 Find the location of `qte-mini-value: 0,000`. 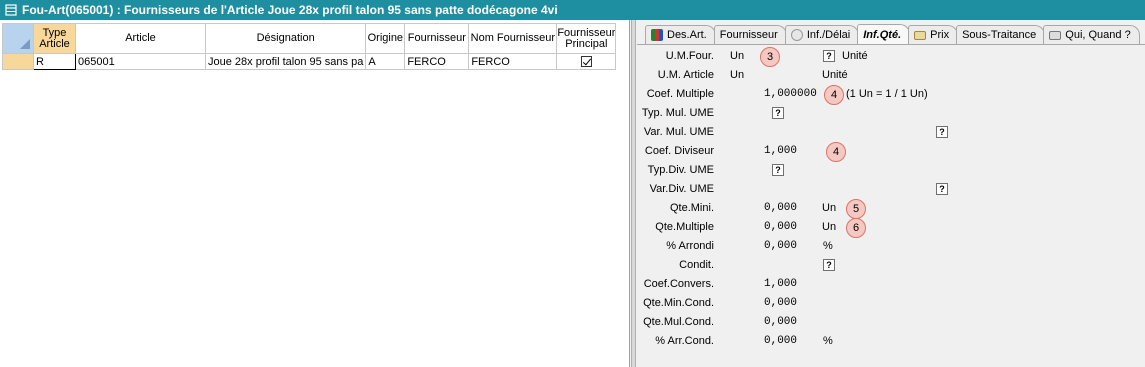

qte-mini-value: 0,000 is located at coordinates (780, 208).